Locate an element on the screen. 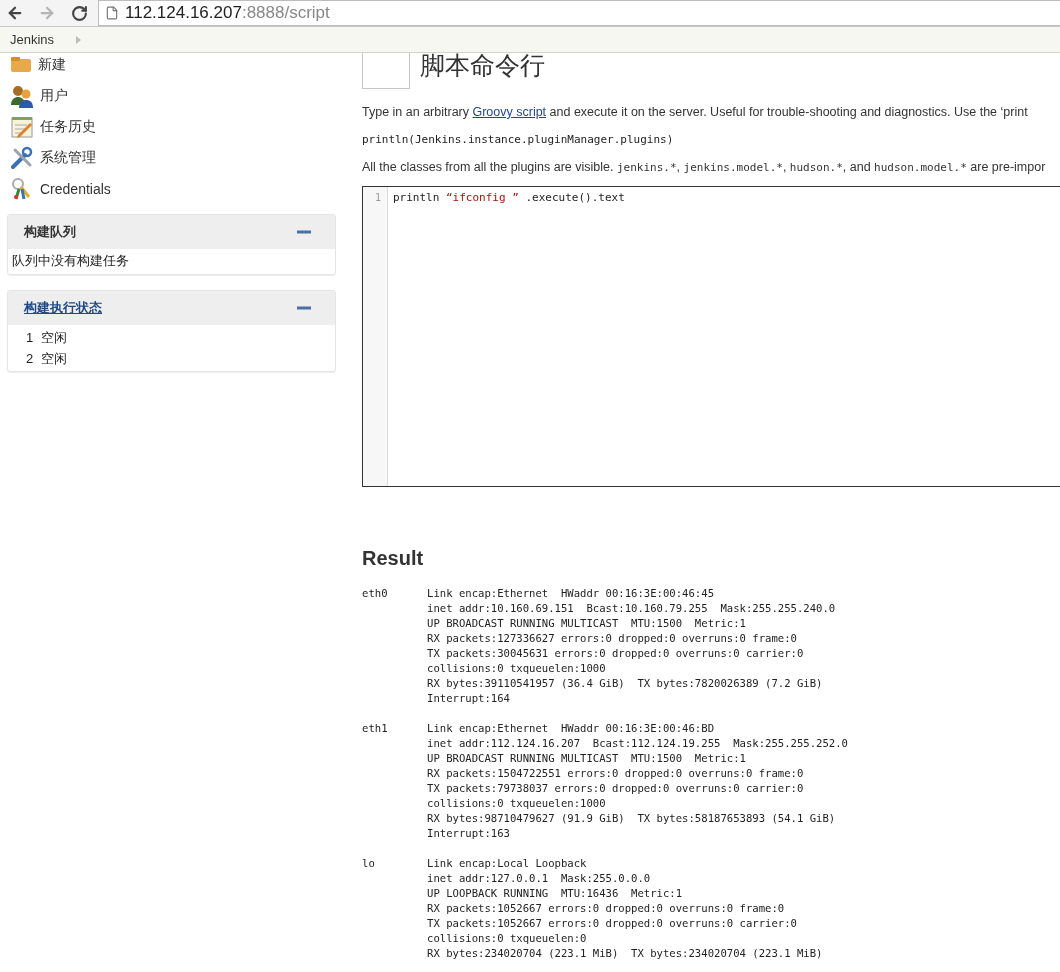  sidebar-link: 新建 is located at coordinates (173, 66).